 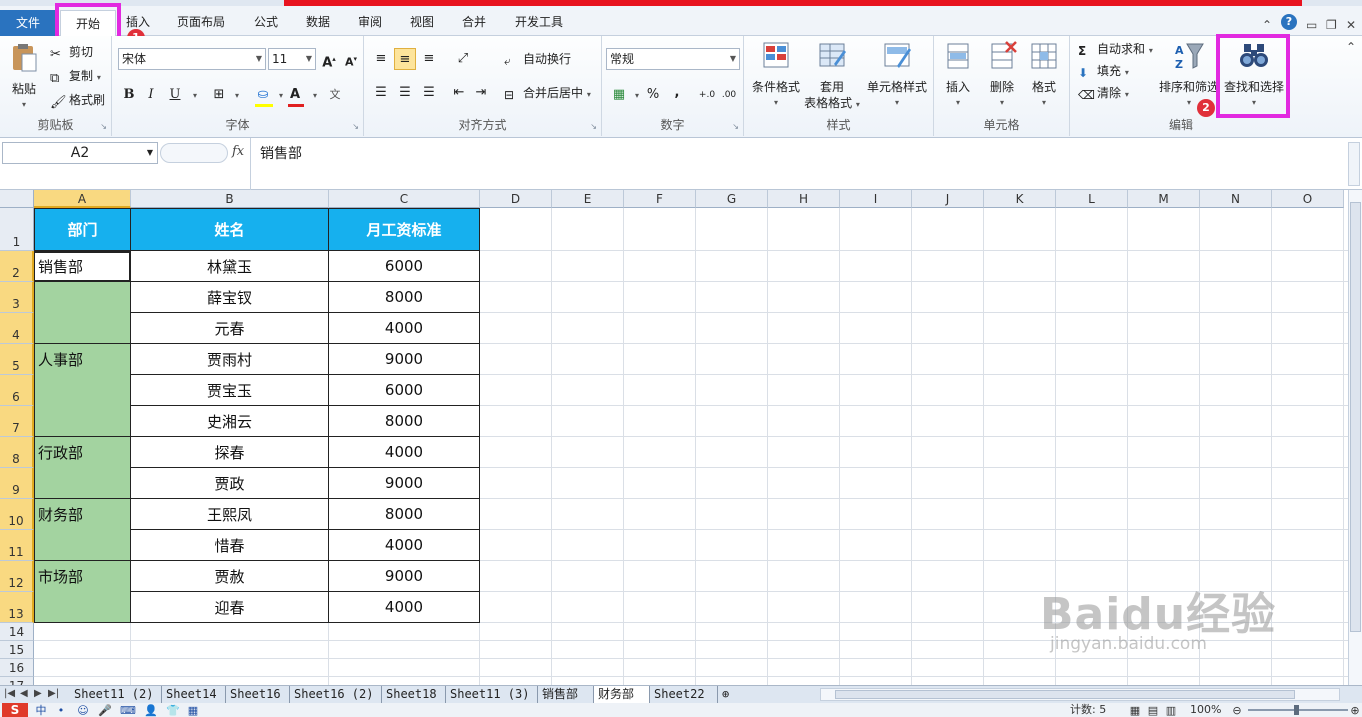 I want to click on comma-button: ,, so click(x=677, y=93).